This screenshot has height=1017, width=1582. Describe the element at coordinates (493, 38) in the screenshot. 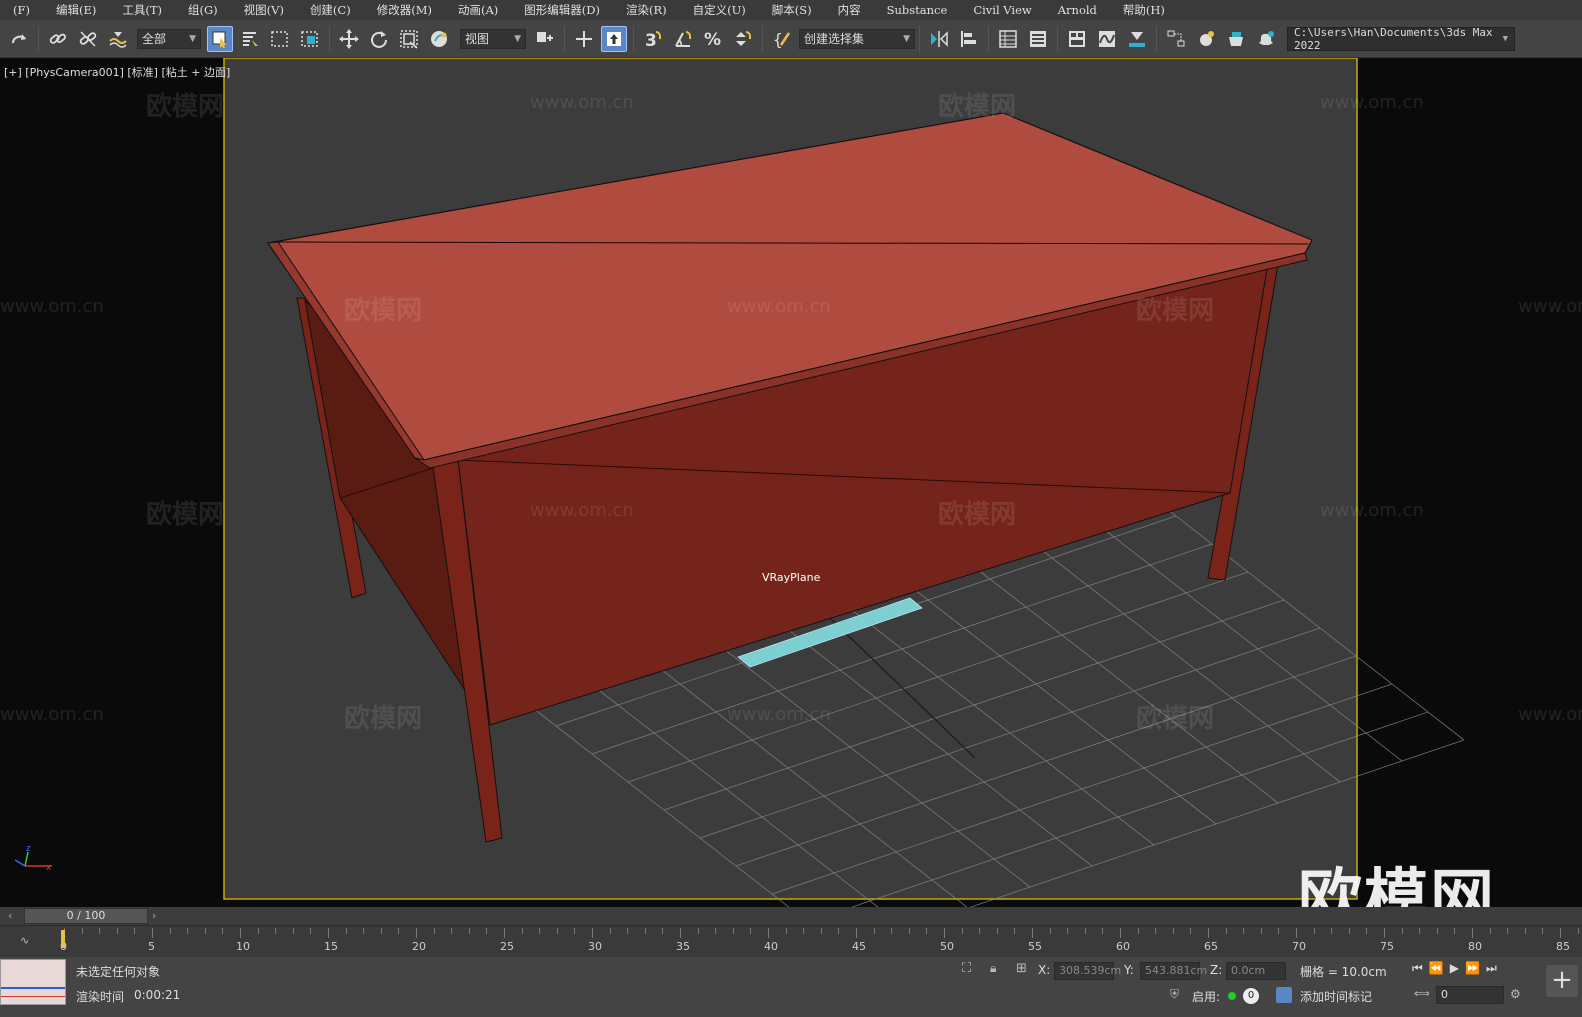

I see `ref-coord-dropdown: 视图 ▼` at that location.